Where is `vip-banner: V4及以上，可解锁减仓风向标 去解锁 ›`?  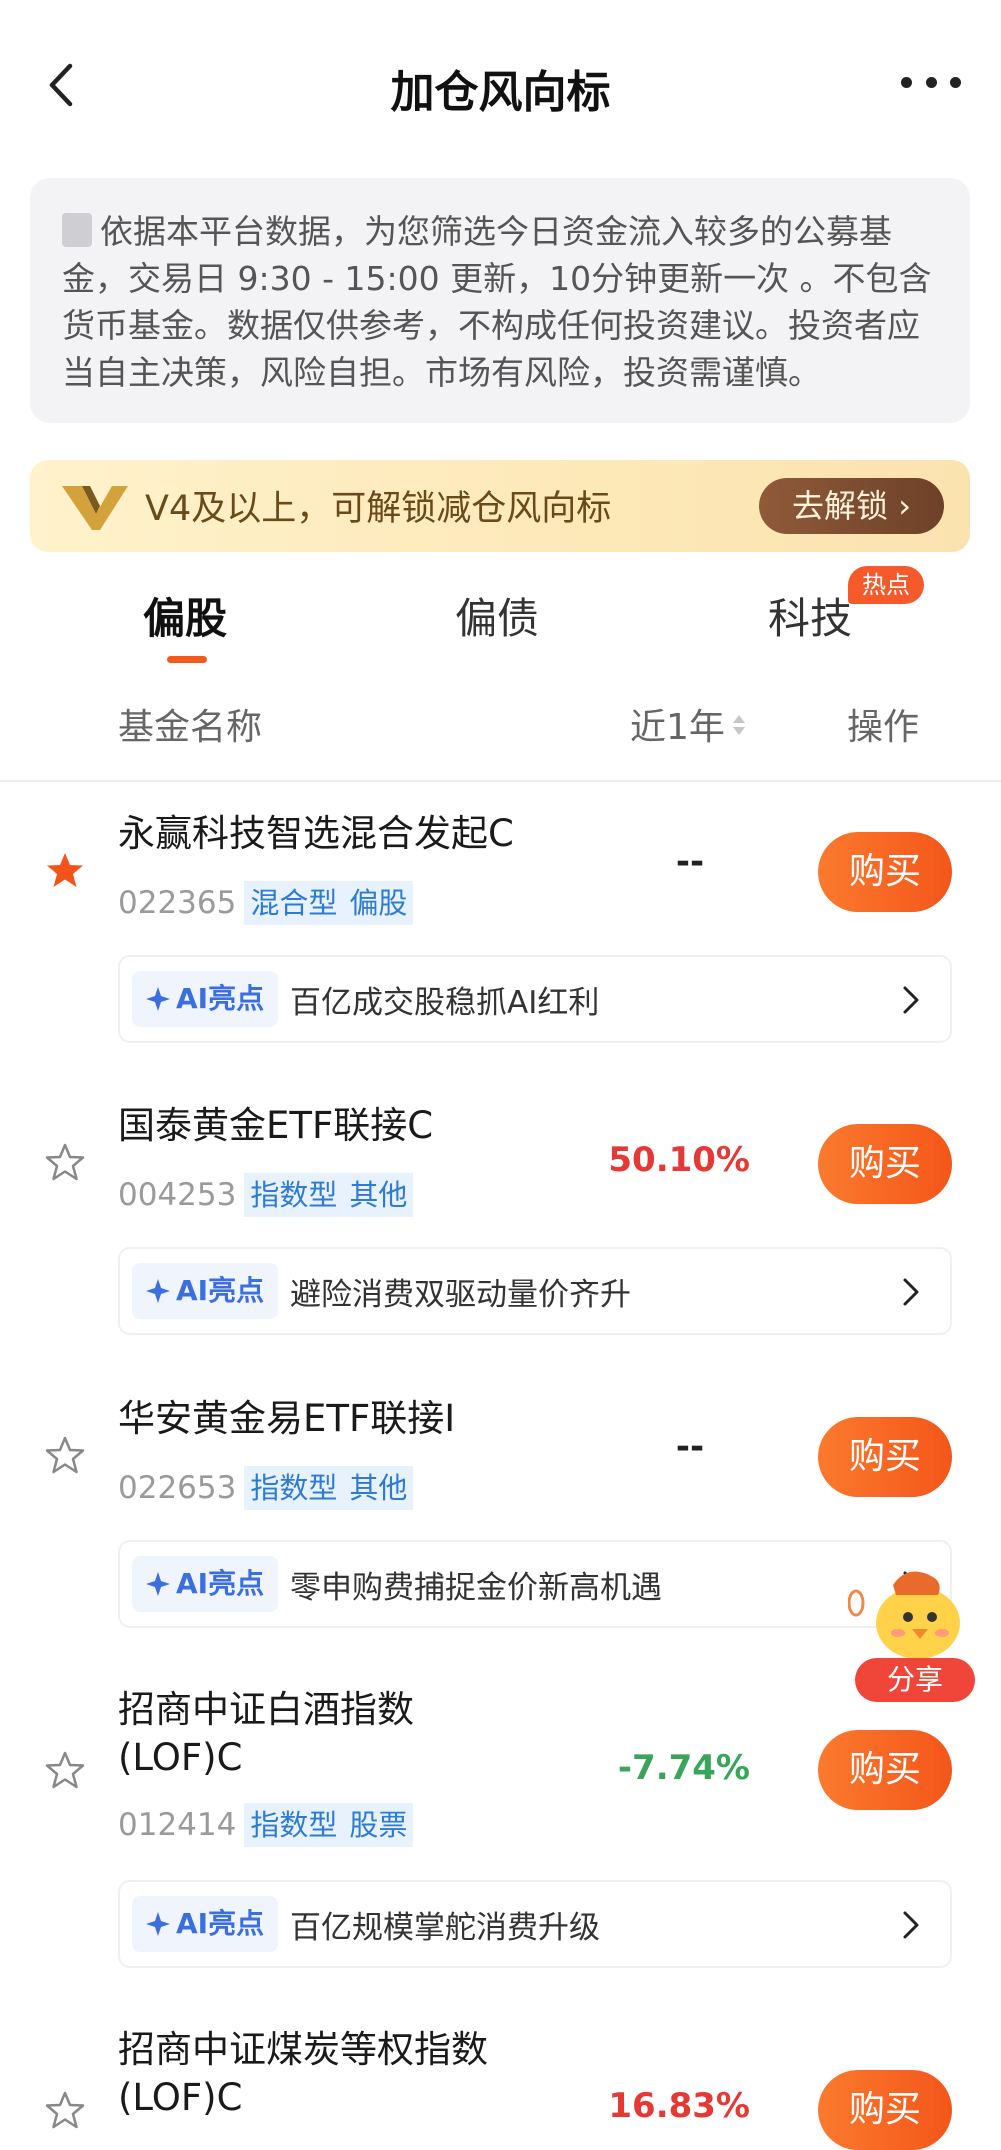
vip-banner: V4及以上，可解锁减仓风向标 去解锁 › is located at coordinates (500, 506).